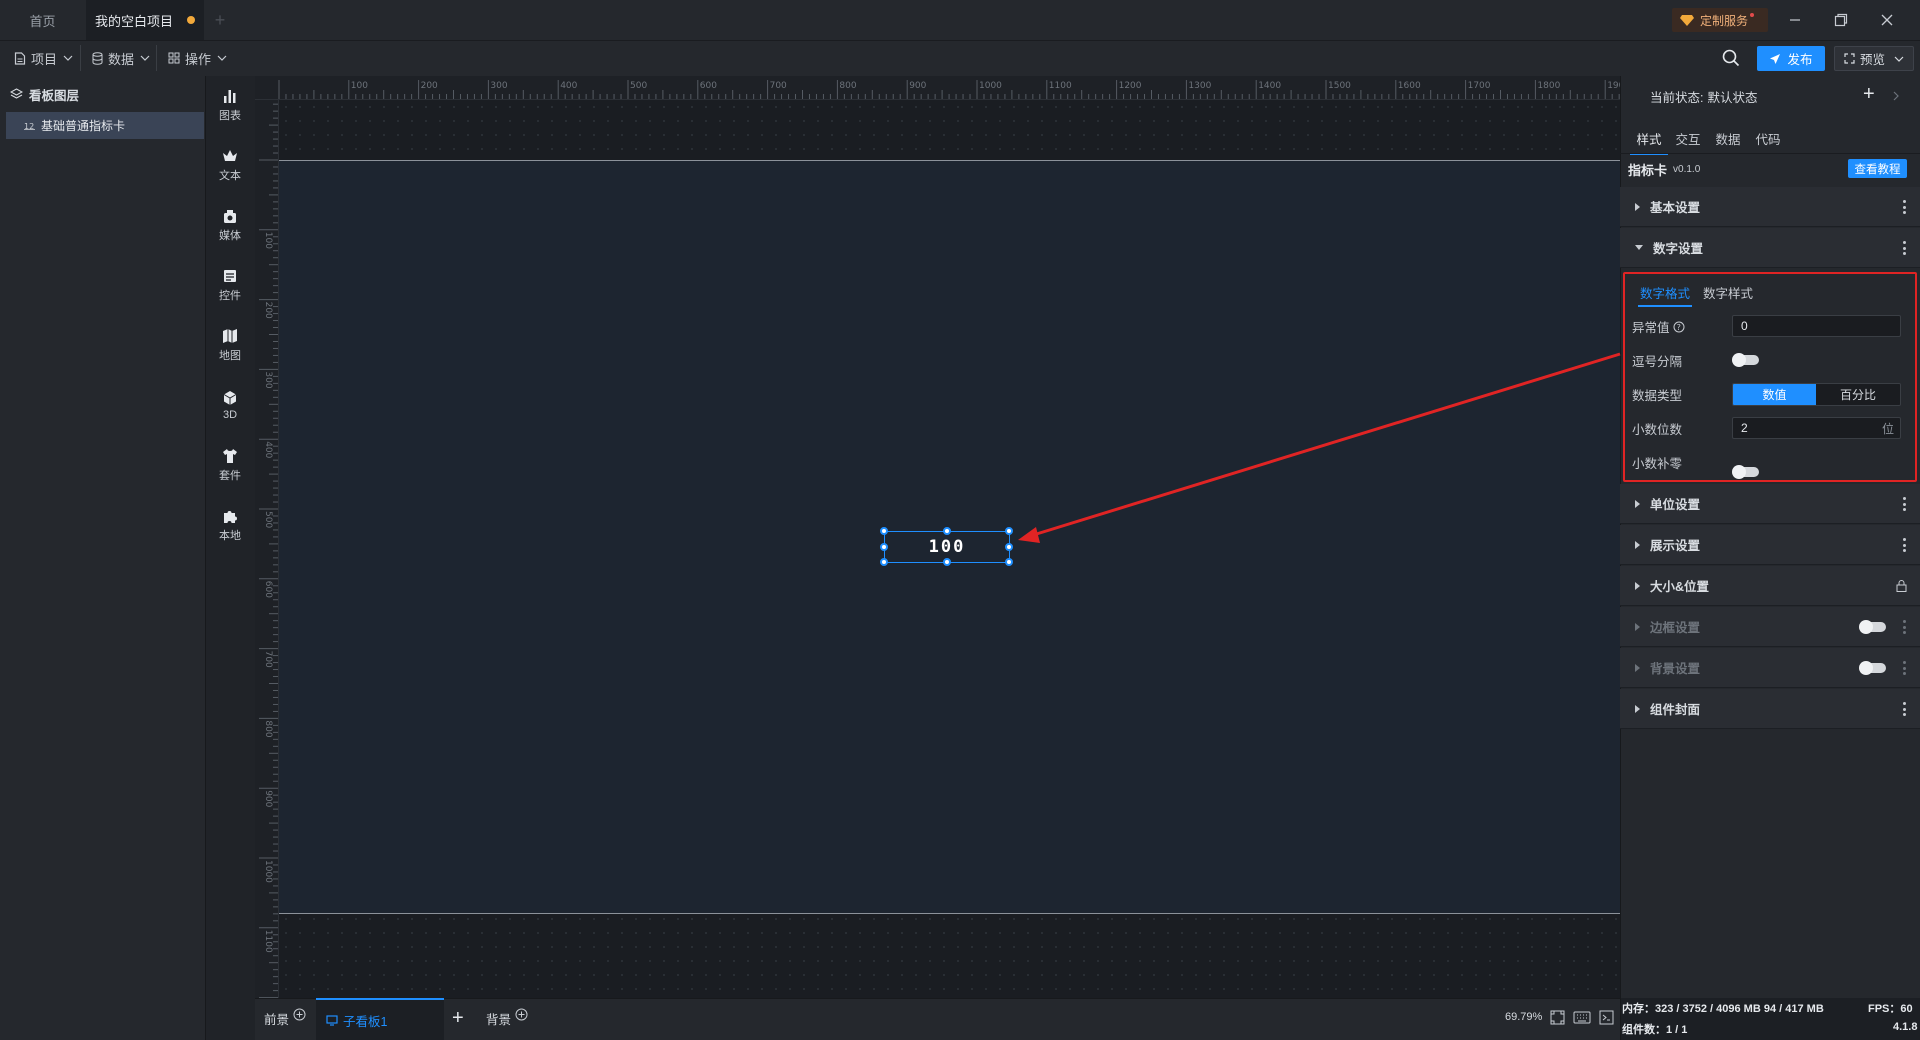 The width and height of the screenshot is (1920, 1040). Describe the element at coordinates (1770, 504) in the screenshot. I see `section-unit: 单位设置` at that location.